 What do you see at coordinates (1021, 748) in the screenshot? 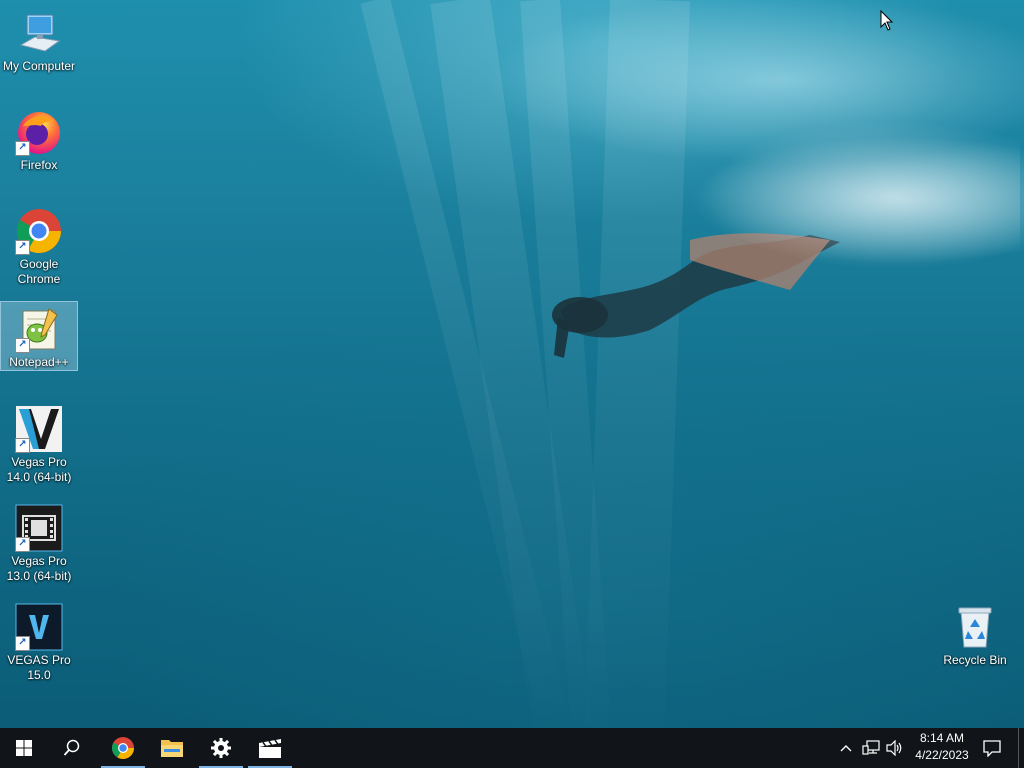
I see `show-desktop-button` at bounding box center [1021, 748].